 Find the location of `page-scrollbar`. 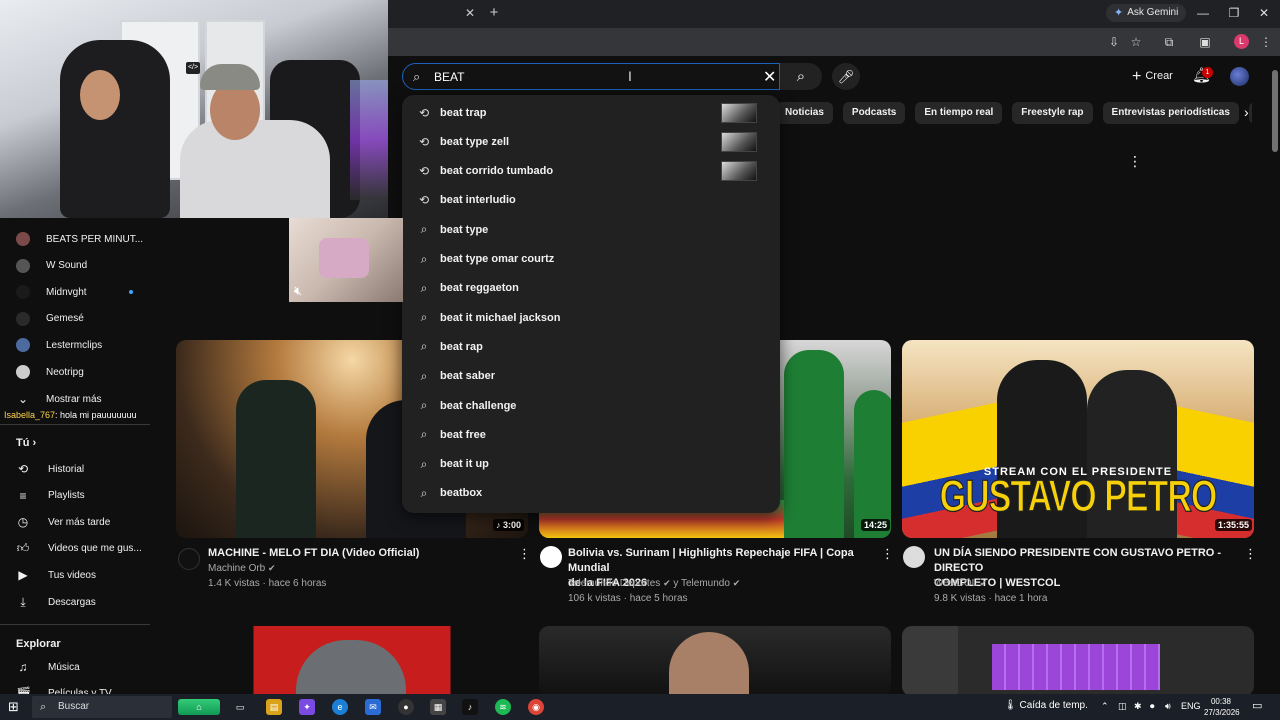

page-scrollbar is located at coordinates (1275, 397).